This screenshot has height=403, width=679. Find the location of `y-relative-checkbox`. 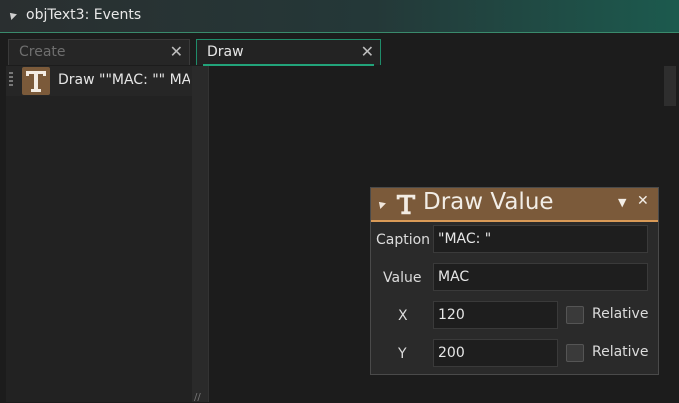

y-relative-checkbox is located at coordinates (575, 353).